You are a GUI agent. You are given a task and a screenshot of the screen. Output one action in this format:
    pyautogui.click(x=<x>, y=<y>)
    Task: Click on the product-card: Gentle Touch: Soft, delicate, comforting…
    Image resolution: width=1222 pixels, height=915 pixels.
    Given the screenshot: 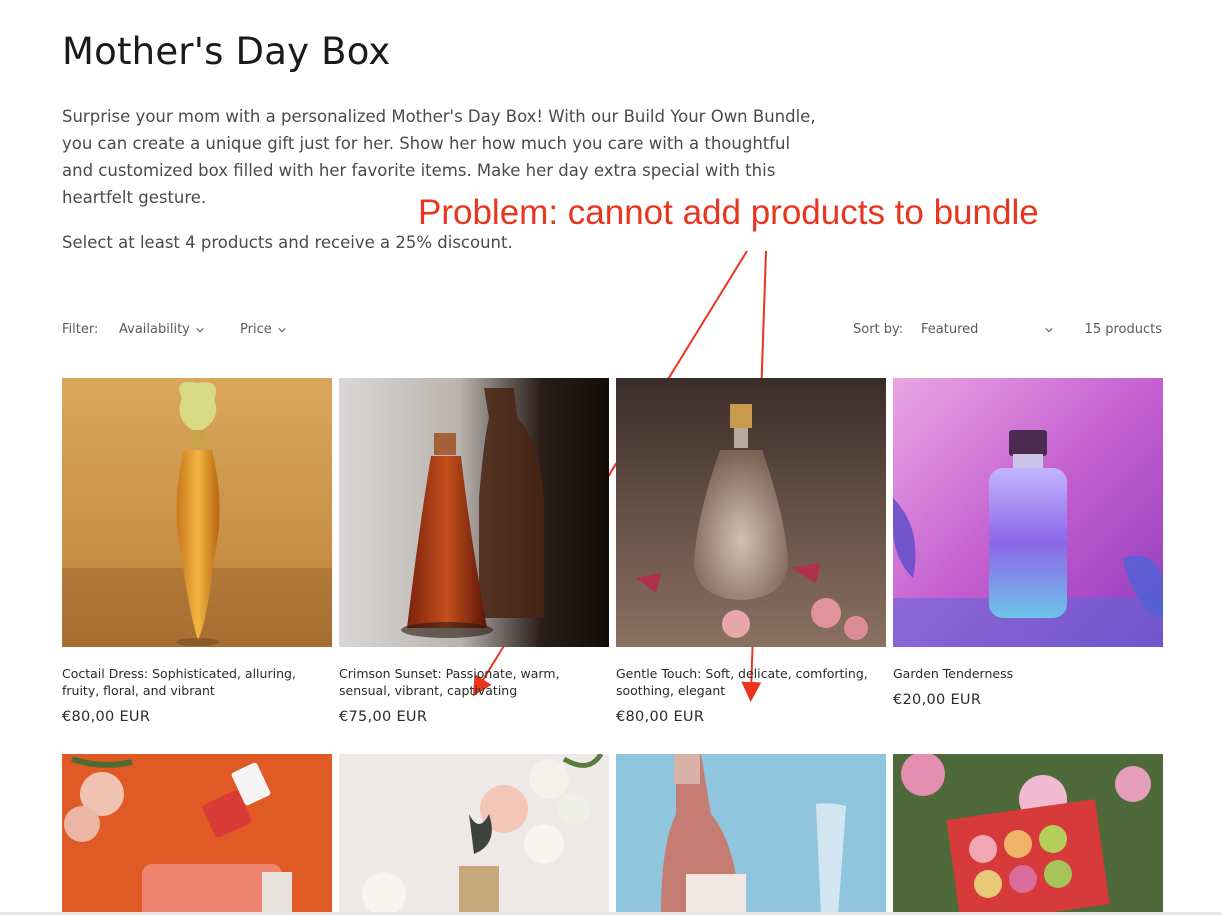 What is the action you would take?
    pyautogui.click(x=751, y=551)
    